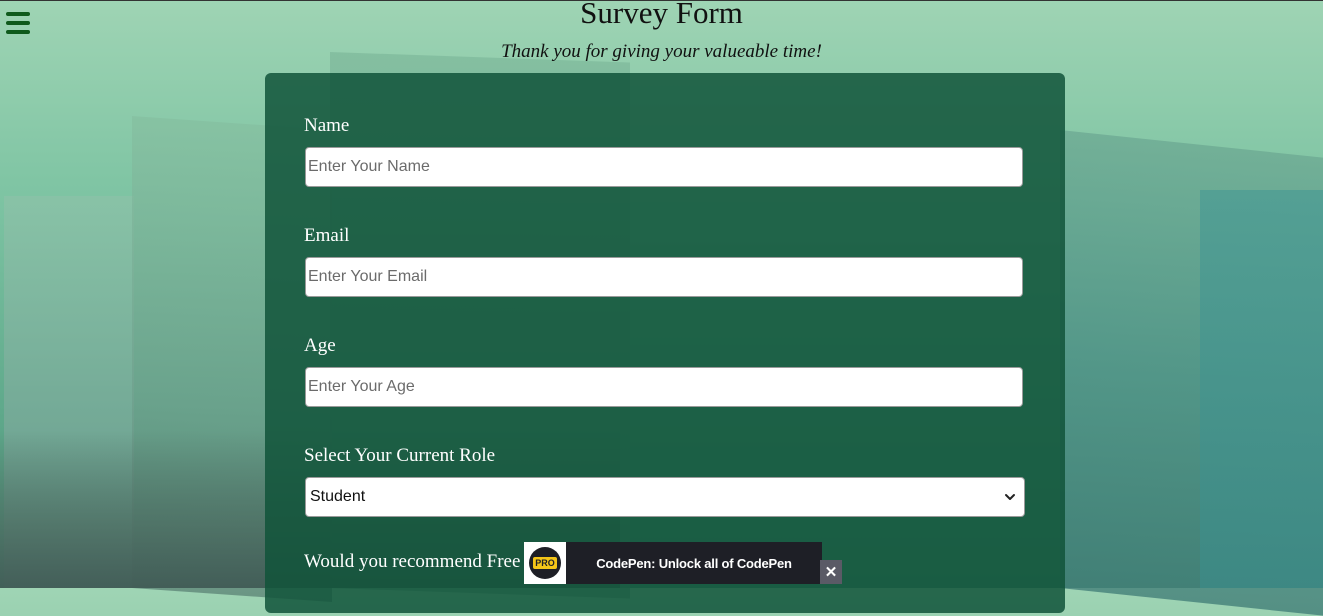  What do you see at coordinates (400, 455) in the screenshot?
I see `role-label: Select Your Current Role` at bounding box center [400, 455].